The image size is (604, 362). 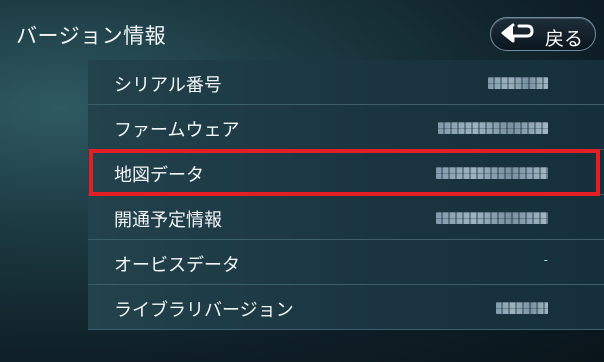 I want to click on page-title: バージョン情報, so click(x=91, y=36).